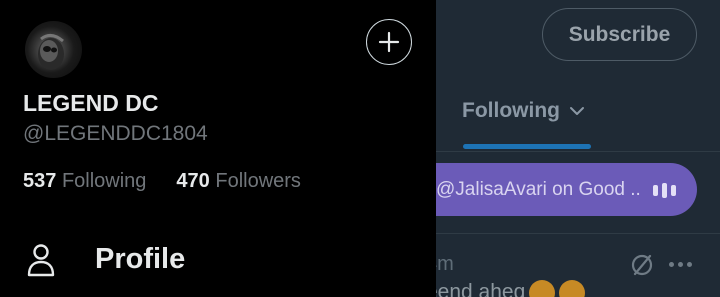  Describe the element at coordinates (680, 264) in the screenshot. I see `more-icon` at that location.